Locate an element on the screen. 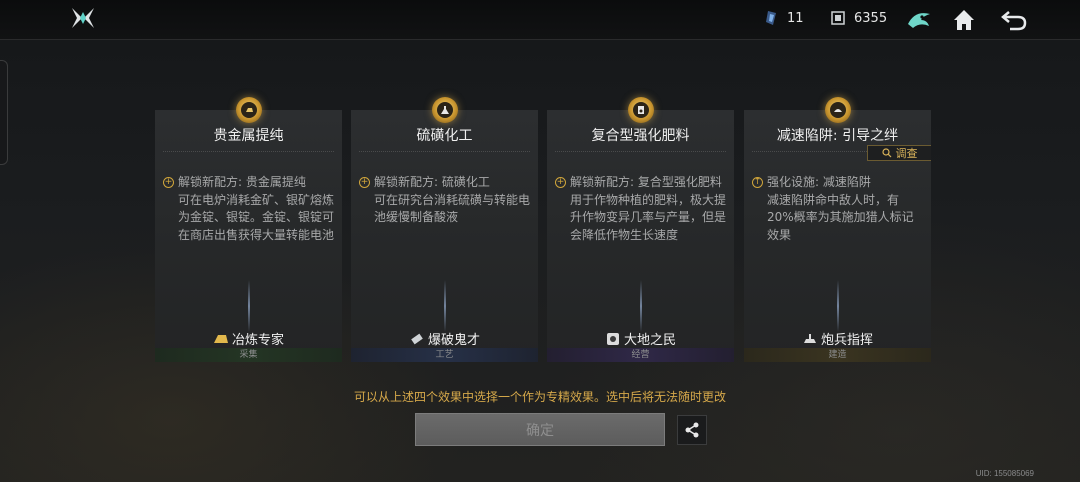 The height and width of the screenshot is (482, 1080). smelting-icon is located at coordinates (220, 338).